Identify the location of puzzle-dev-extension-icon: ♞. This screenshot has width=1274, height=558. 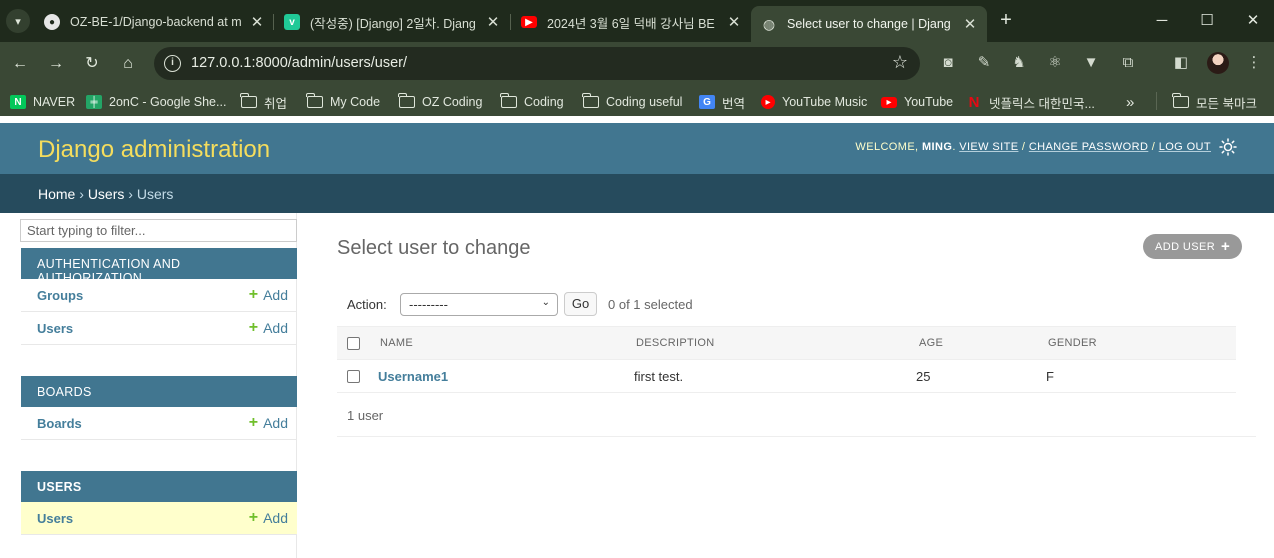
(1019, 63).